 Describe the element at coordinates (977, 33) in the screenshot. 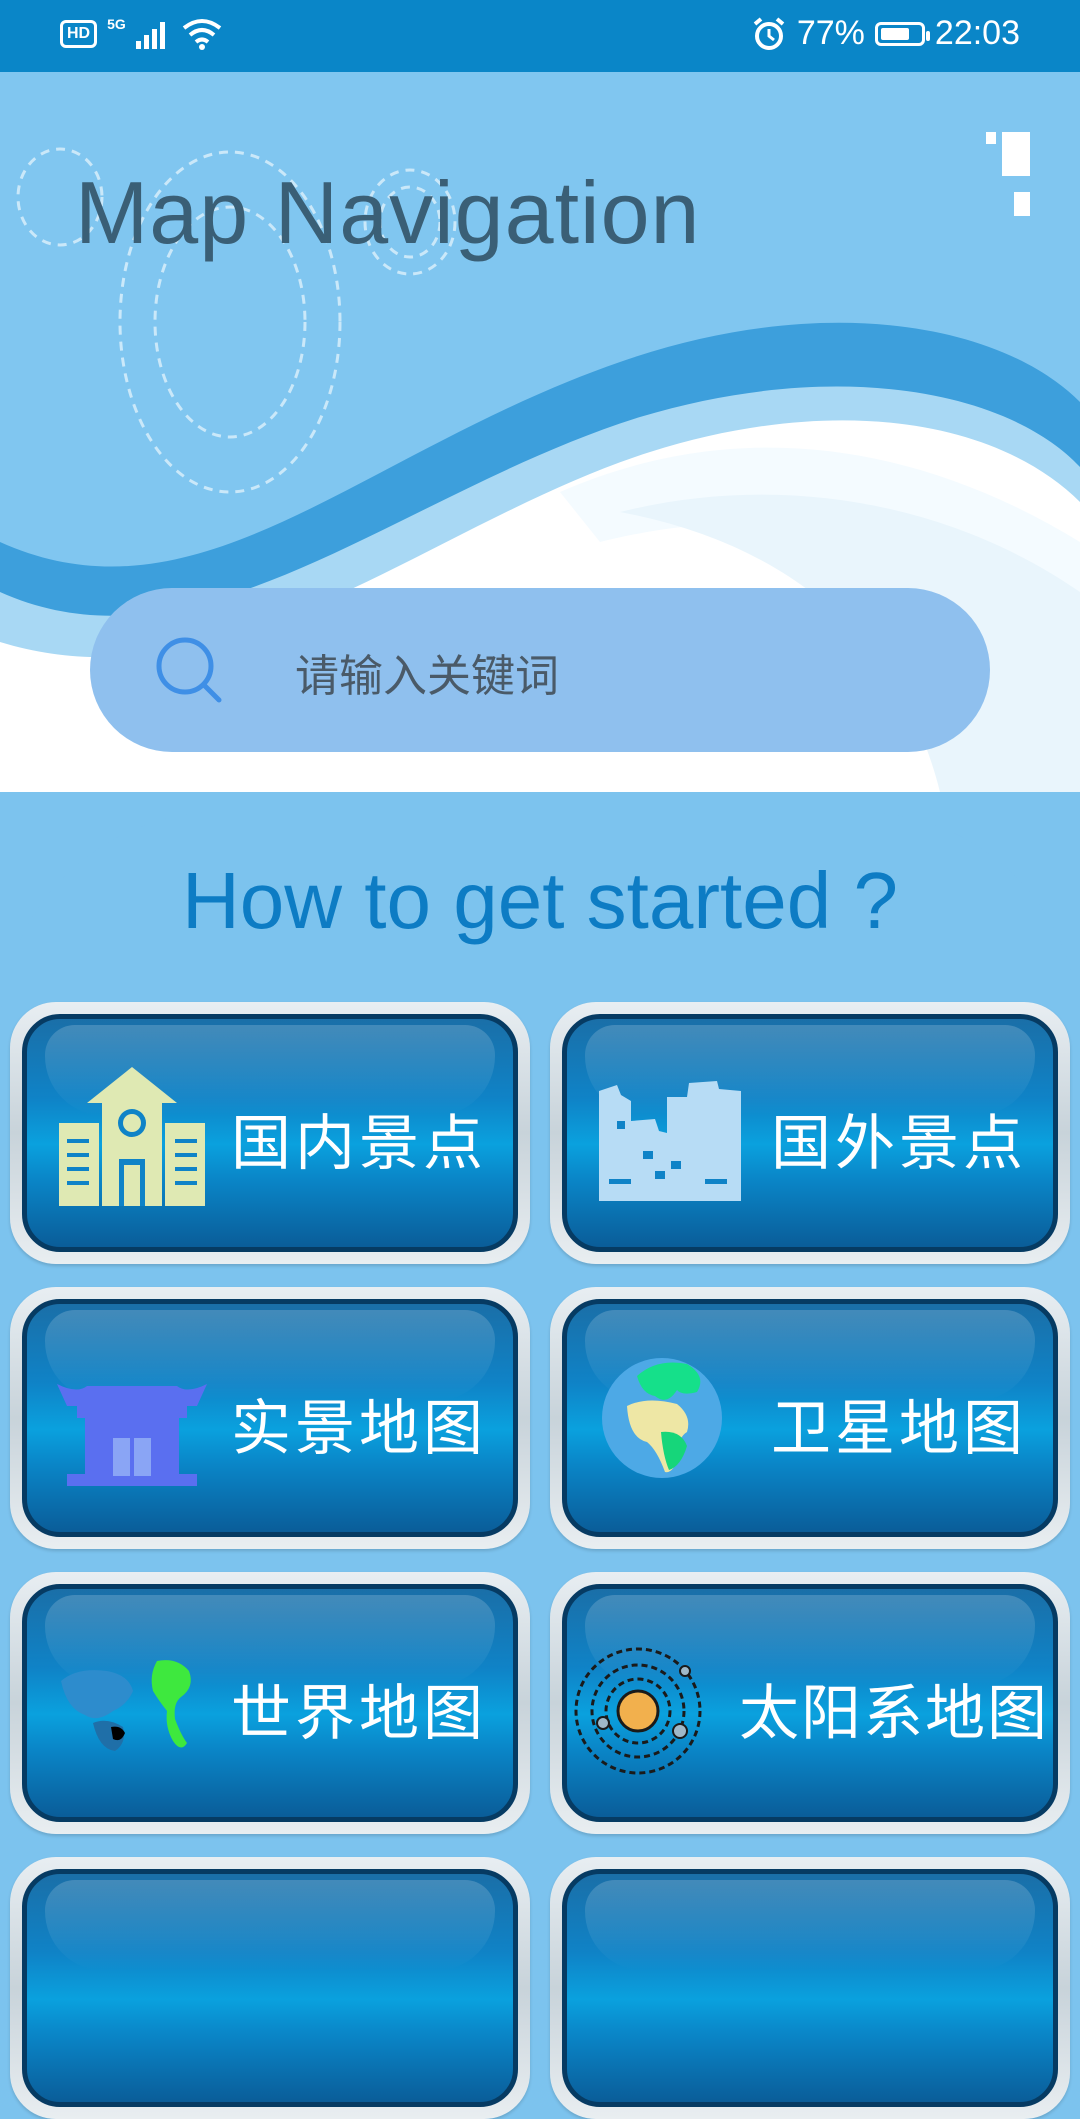

I see `clock: 22:03` at that location.